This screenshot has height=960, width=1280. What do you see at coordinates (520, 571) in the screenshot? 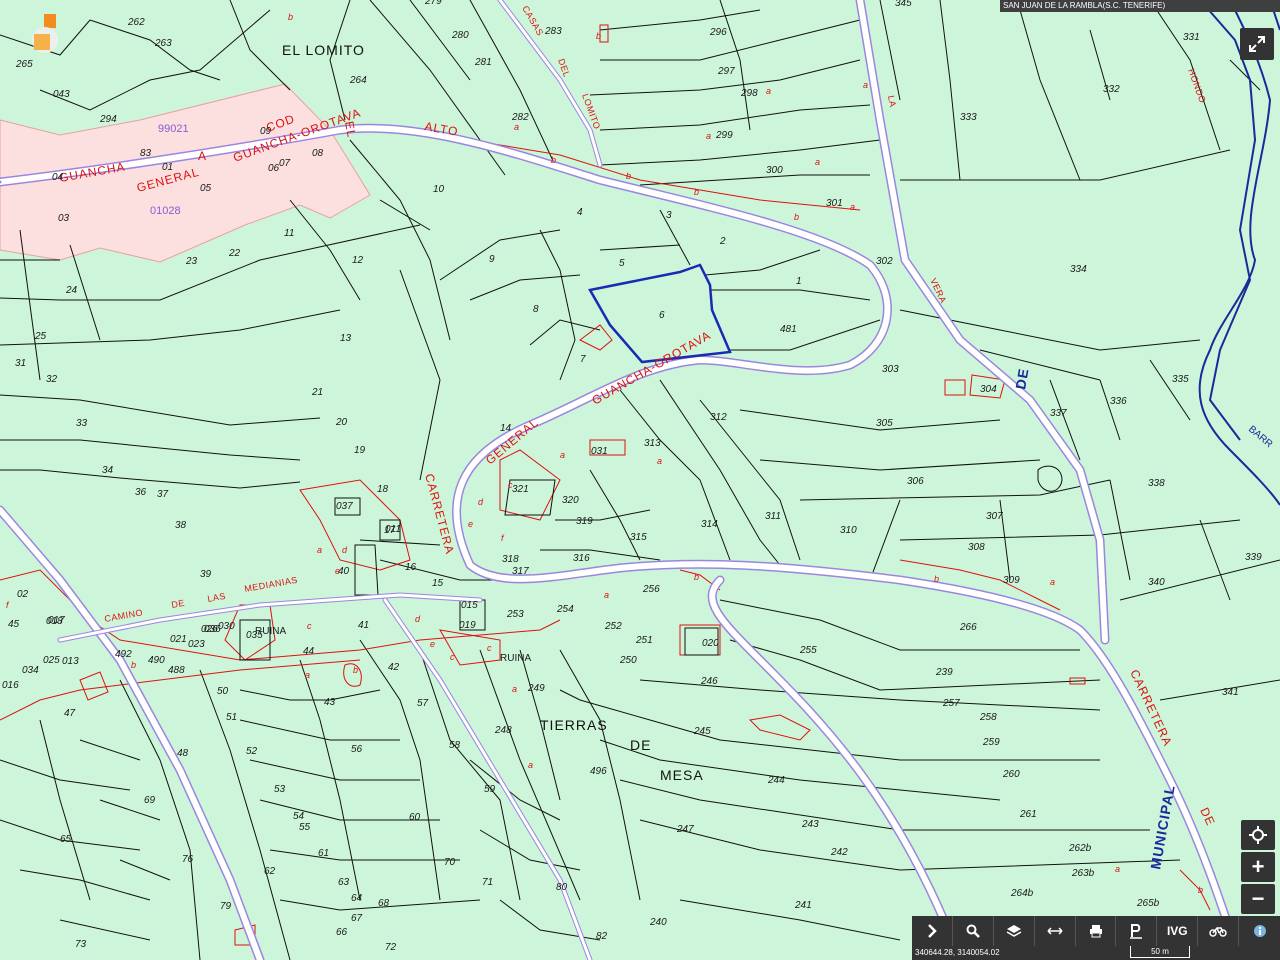
I see `svg-text: 317` at bounding box center [520, 571].